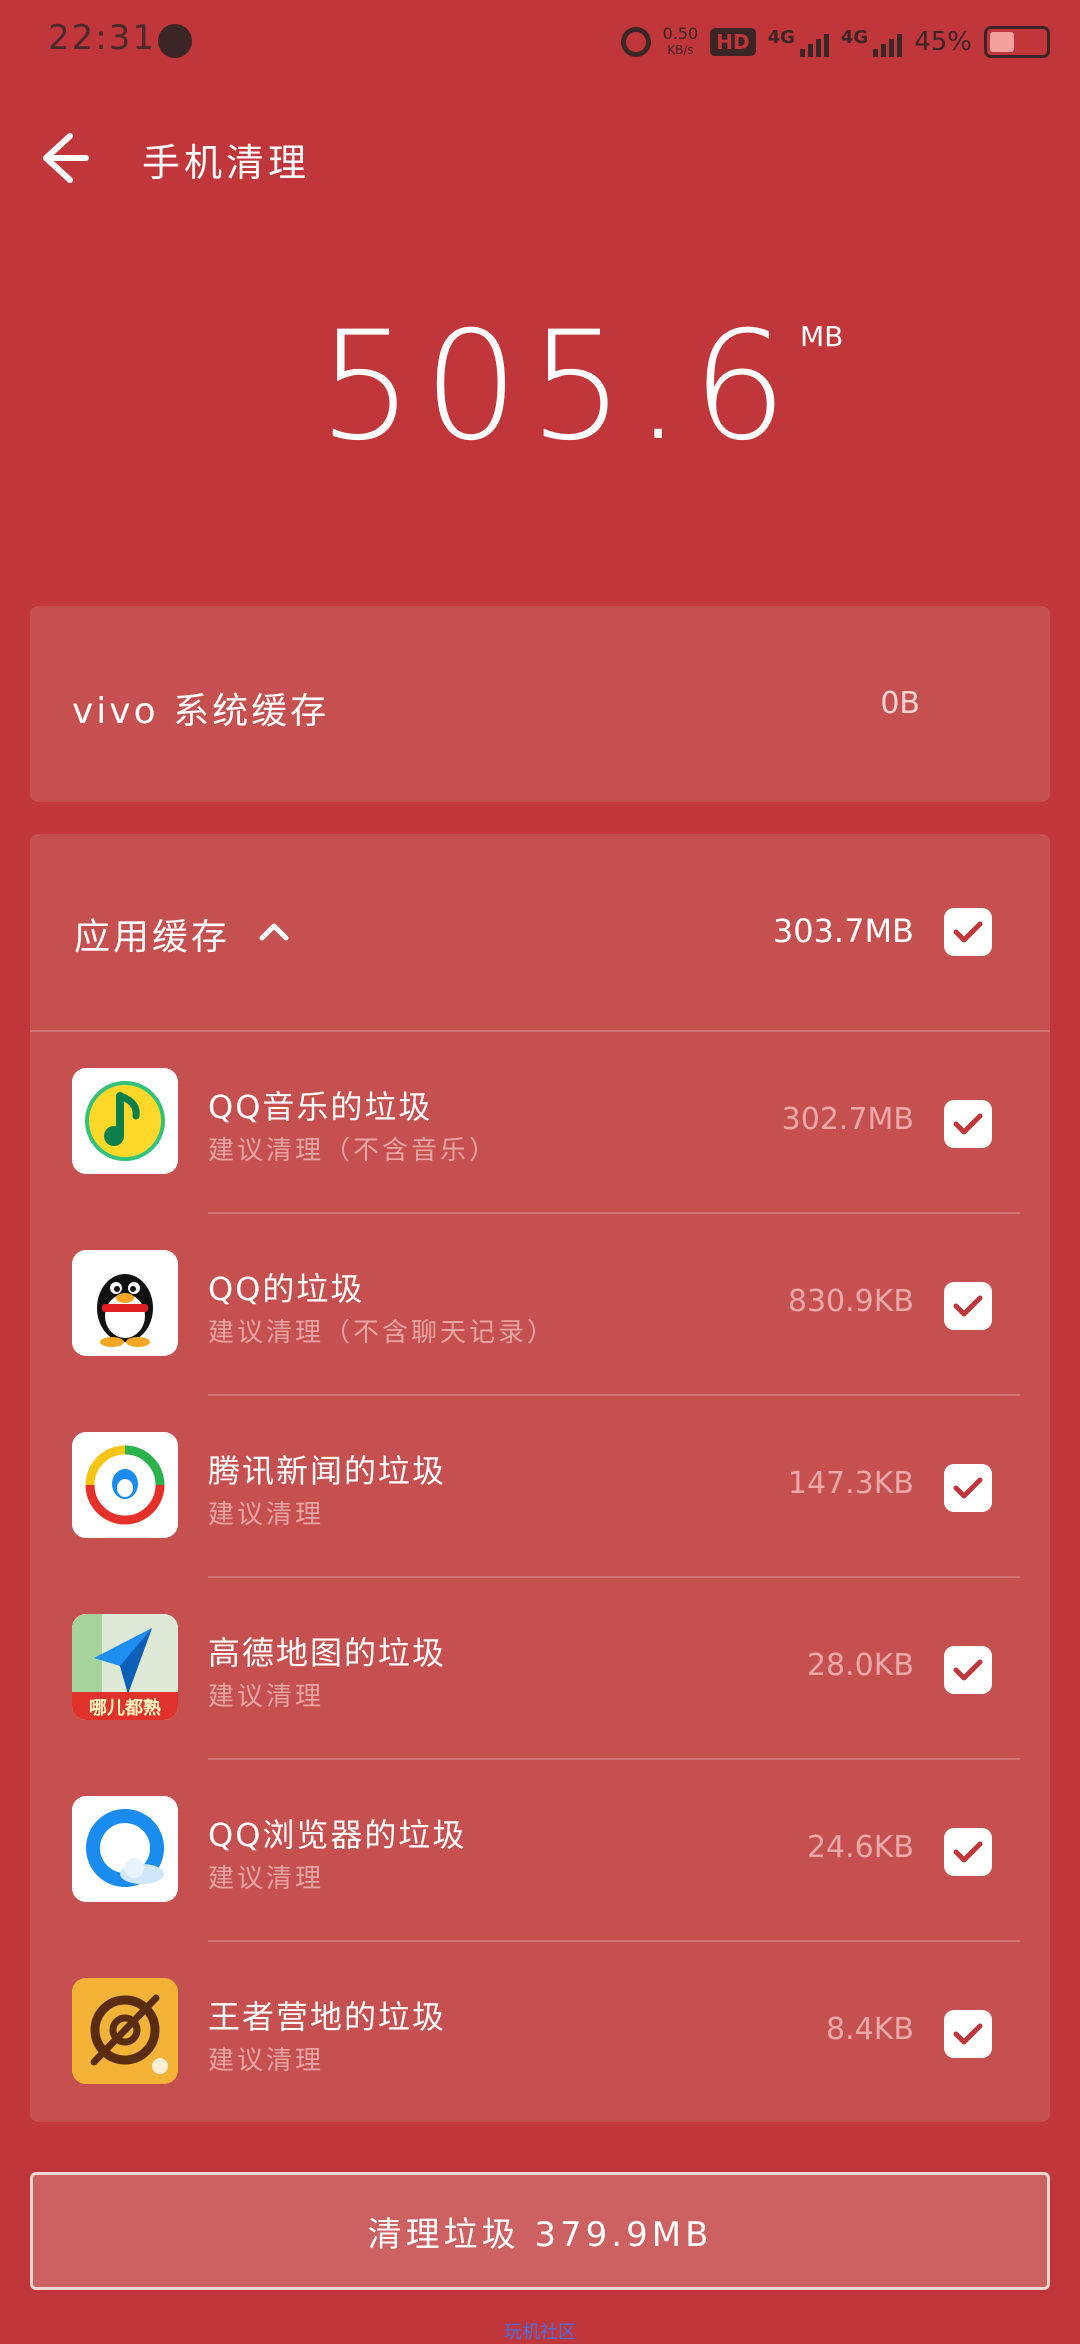  Describe the element at coordinates (680, 50) in the screenshot. I see `network-speed-unit: KB/s` at that location.